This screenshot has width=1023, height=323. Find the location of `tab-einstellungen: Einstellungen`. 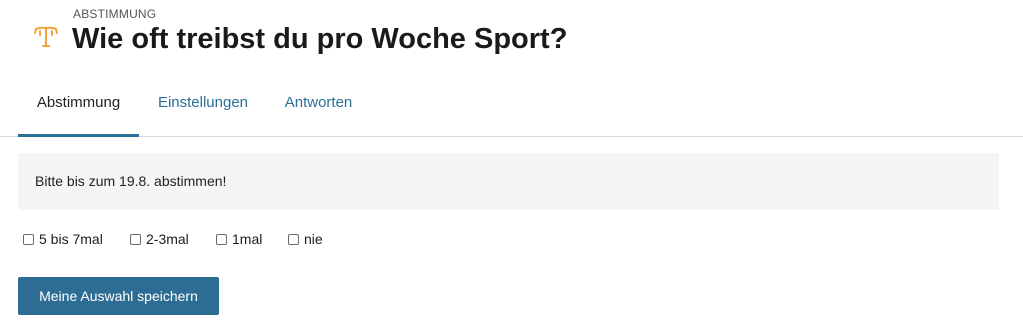

tab-einstellungen: Einstellungen is located at coordinates (203, 107).